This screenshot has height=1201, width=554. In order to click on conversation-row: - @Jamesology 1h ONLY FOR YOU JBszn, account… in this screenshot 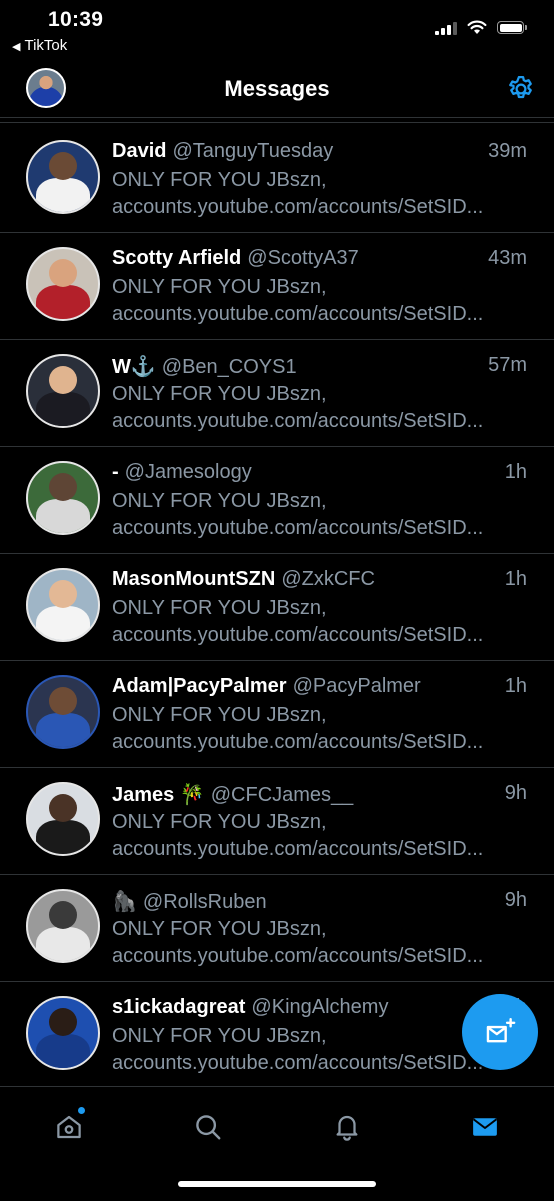, I will do `click(277, 500)`.